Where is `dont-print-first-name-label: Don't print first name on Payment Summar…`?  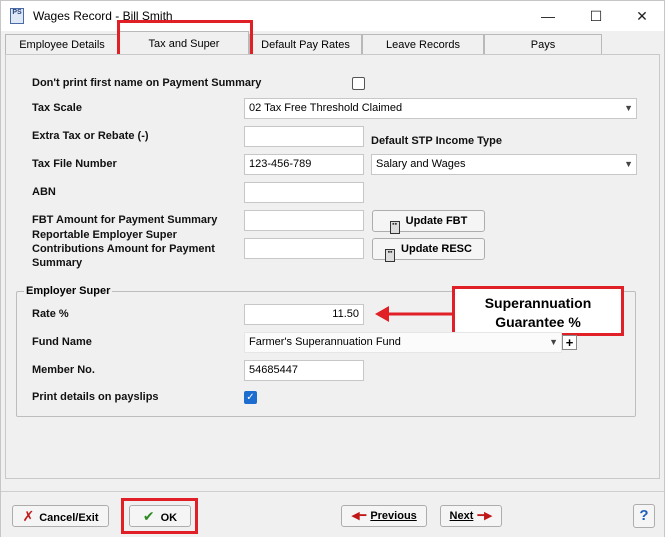 dont-print-first-name-label: Don't print first name on Payment Summar… is located at coordinates (147, 83).